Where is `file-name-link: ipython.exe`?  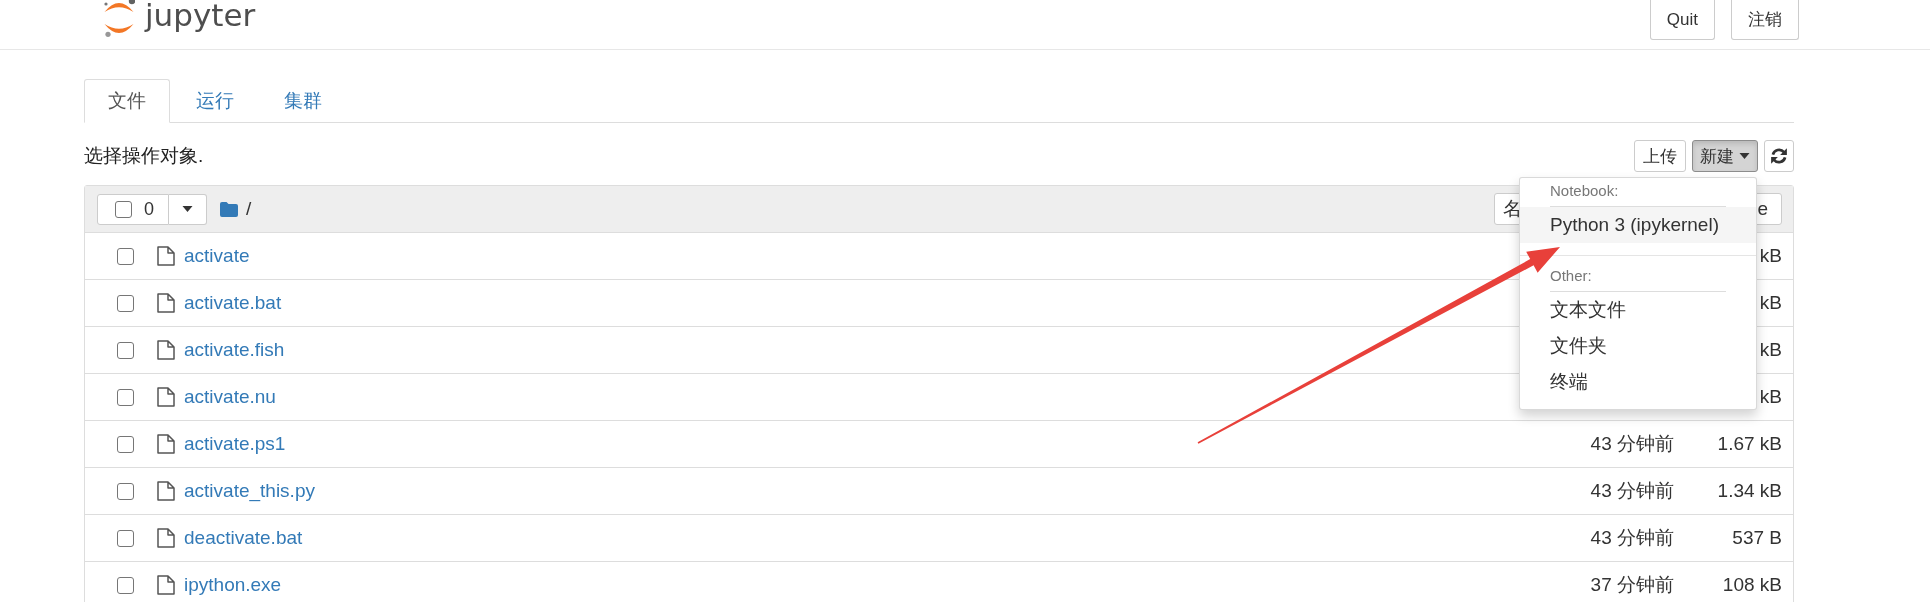 file-name-link: ipython.exe is located at coordinates (233, 585).